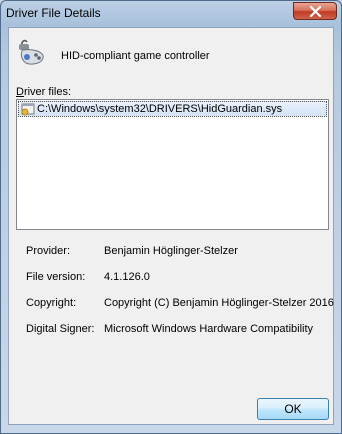  I want to click on driver-files-label: Driver files:, so click(43, 92).